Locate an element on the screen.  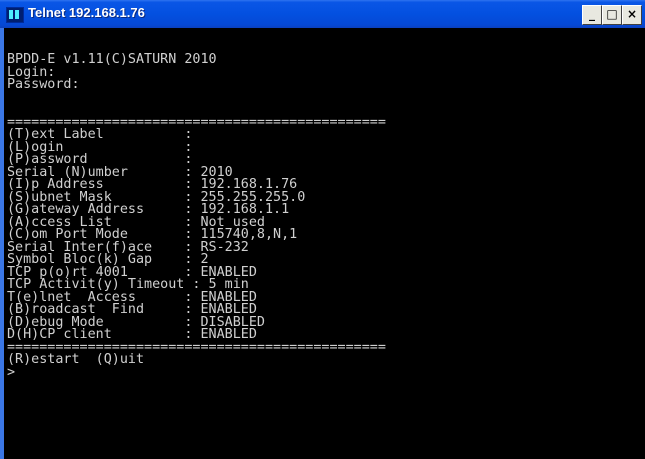
telnet-app-icon is located at coordinates (15, 15).